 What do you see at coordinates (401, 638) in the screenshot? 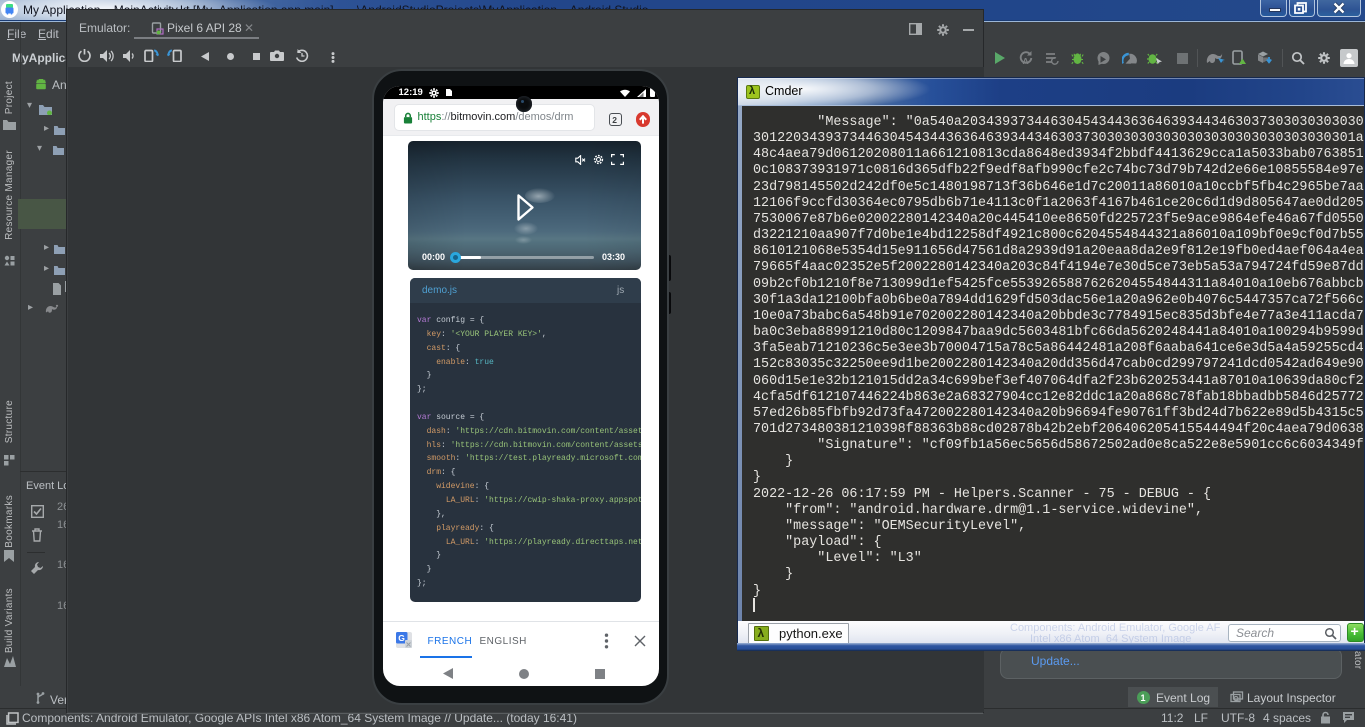
I see `svg-text: G` at bounding box center [401, 638].